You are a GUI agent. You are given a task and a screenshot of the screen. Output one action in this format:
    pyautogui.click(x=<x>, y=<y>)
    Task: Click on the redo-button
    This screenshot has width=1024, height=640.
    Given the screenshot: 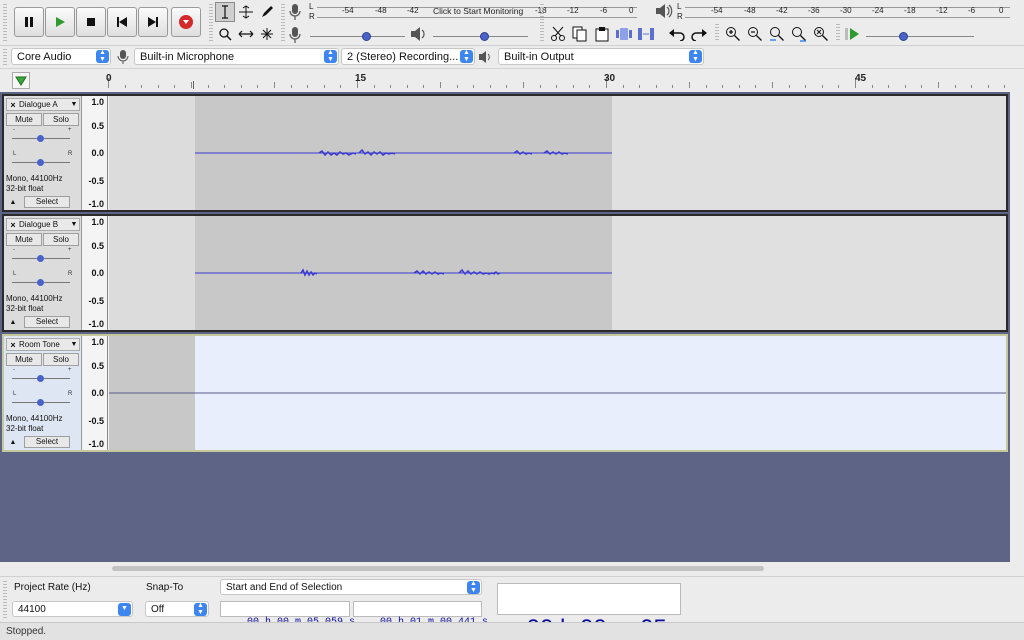 What is the action you would take?
    pyautogui.click(x=699, y=34)
    